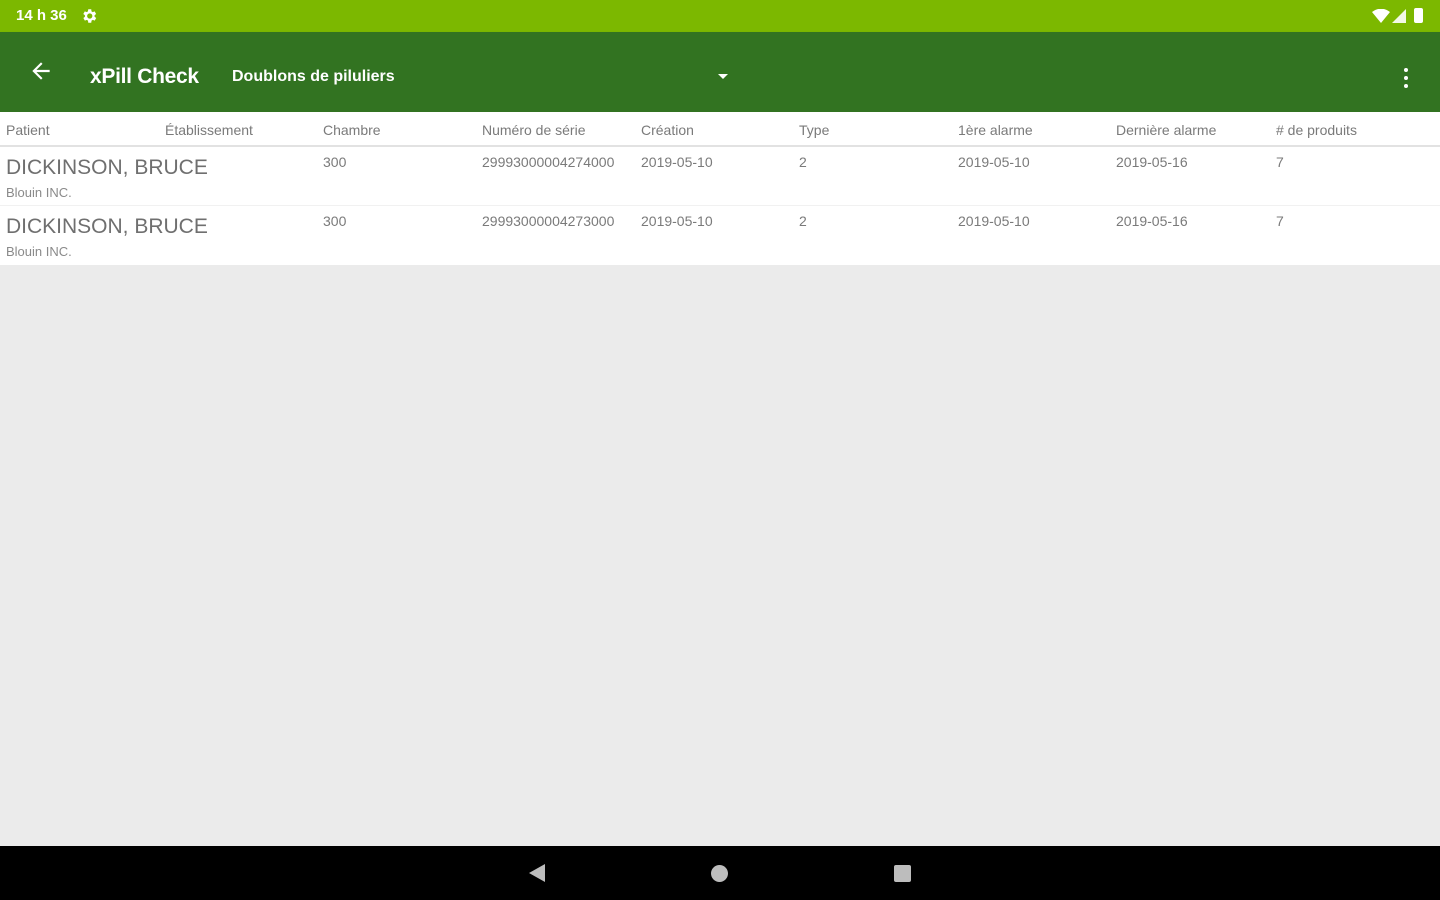  Describe the element at coordinates (548, 221) in the screenshot. I see `serial-cell: 29993000004273000` at that location.